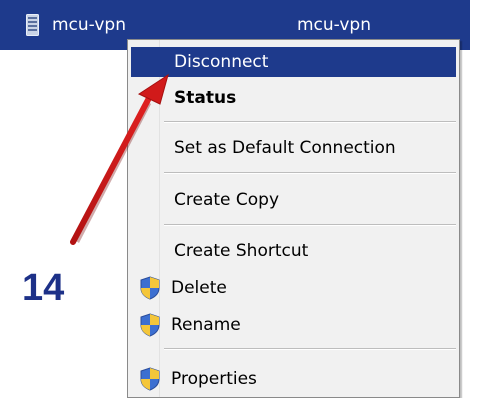 The image size is (477, 398). Describe the element at coordinates (334, 25) in the screenshot. I see `connection-device-name: mcu-vpn` at that location.